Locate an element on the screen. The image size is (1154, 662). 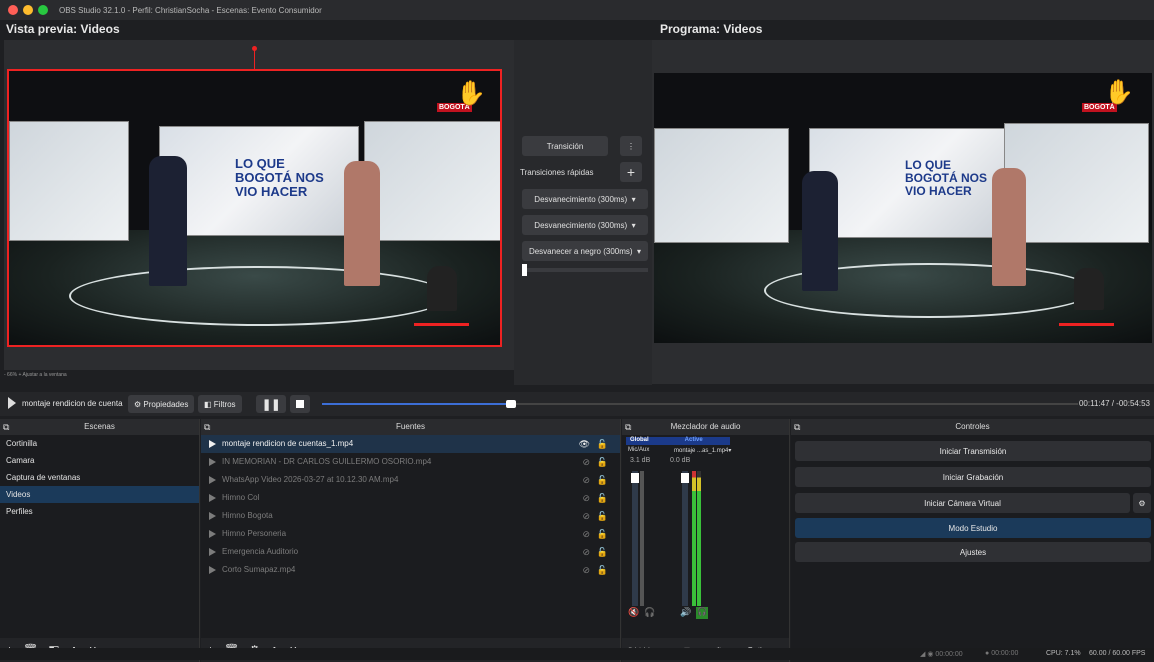
program-label: Programa: Videos is located at coordinates (711, 29).